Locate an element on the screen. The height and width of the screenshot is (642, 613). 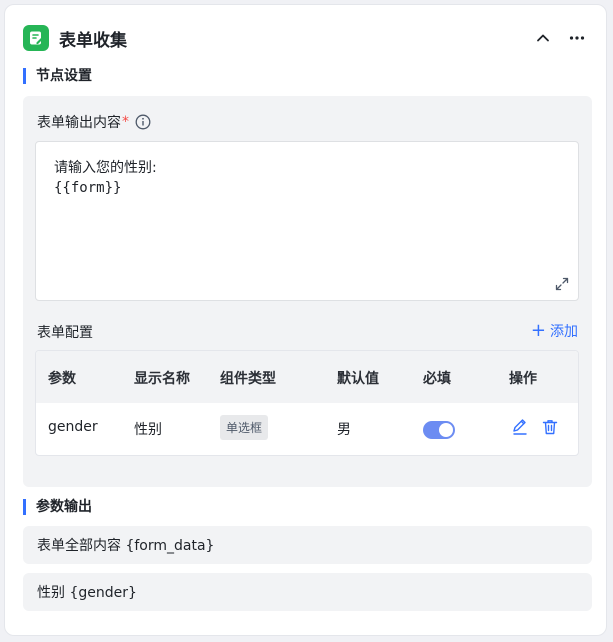
required-toggle is located at coordinates (439, 430).